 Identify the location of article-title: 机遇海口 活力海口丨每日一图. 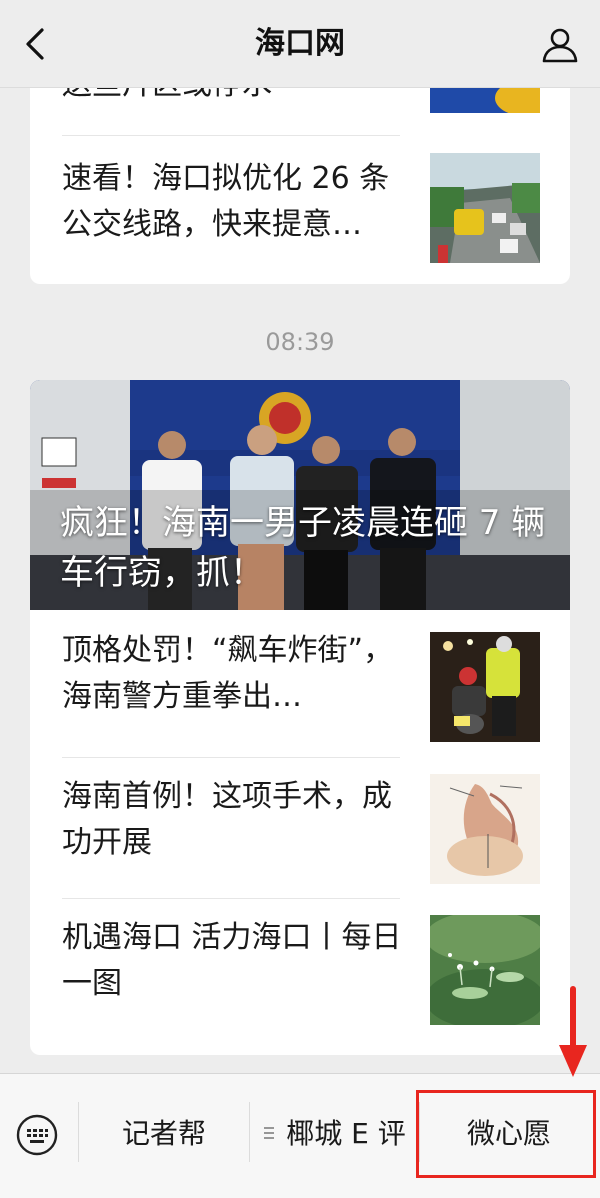
(232, 960).